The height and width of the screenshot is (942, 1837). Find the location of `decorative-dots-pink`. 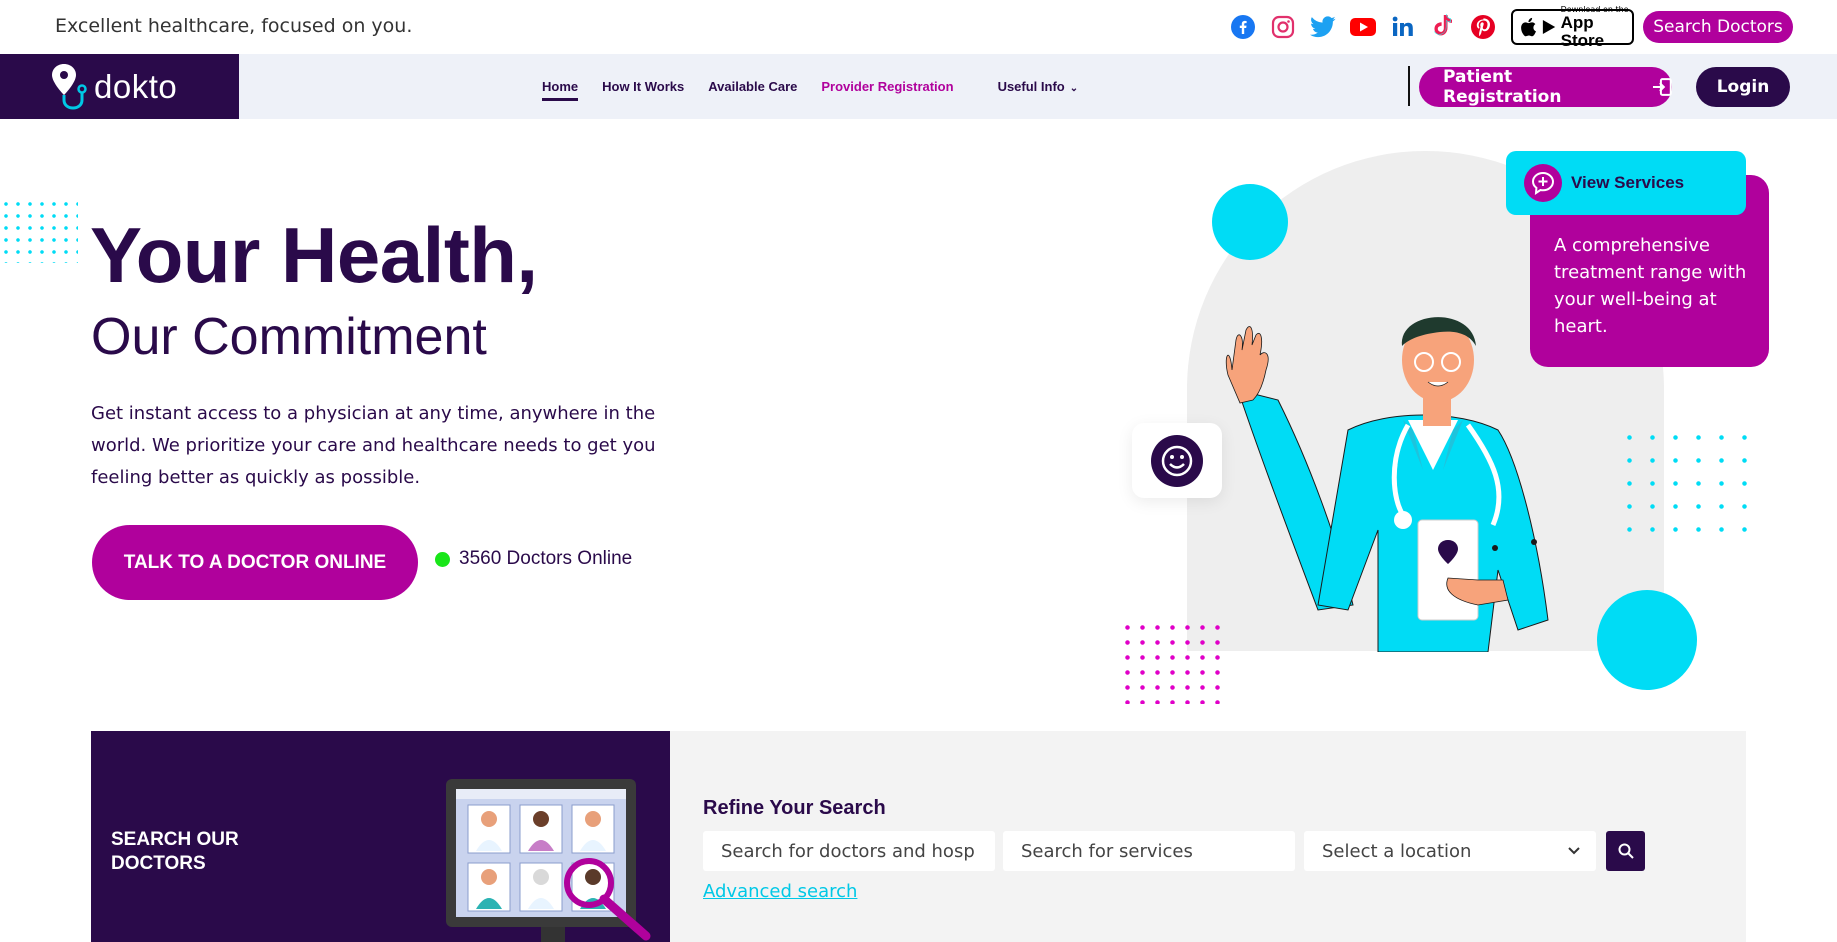

decorative-dots-pink is located at coordinates (1170, 662).